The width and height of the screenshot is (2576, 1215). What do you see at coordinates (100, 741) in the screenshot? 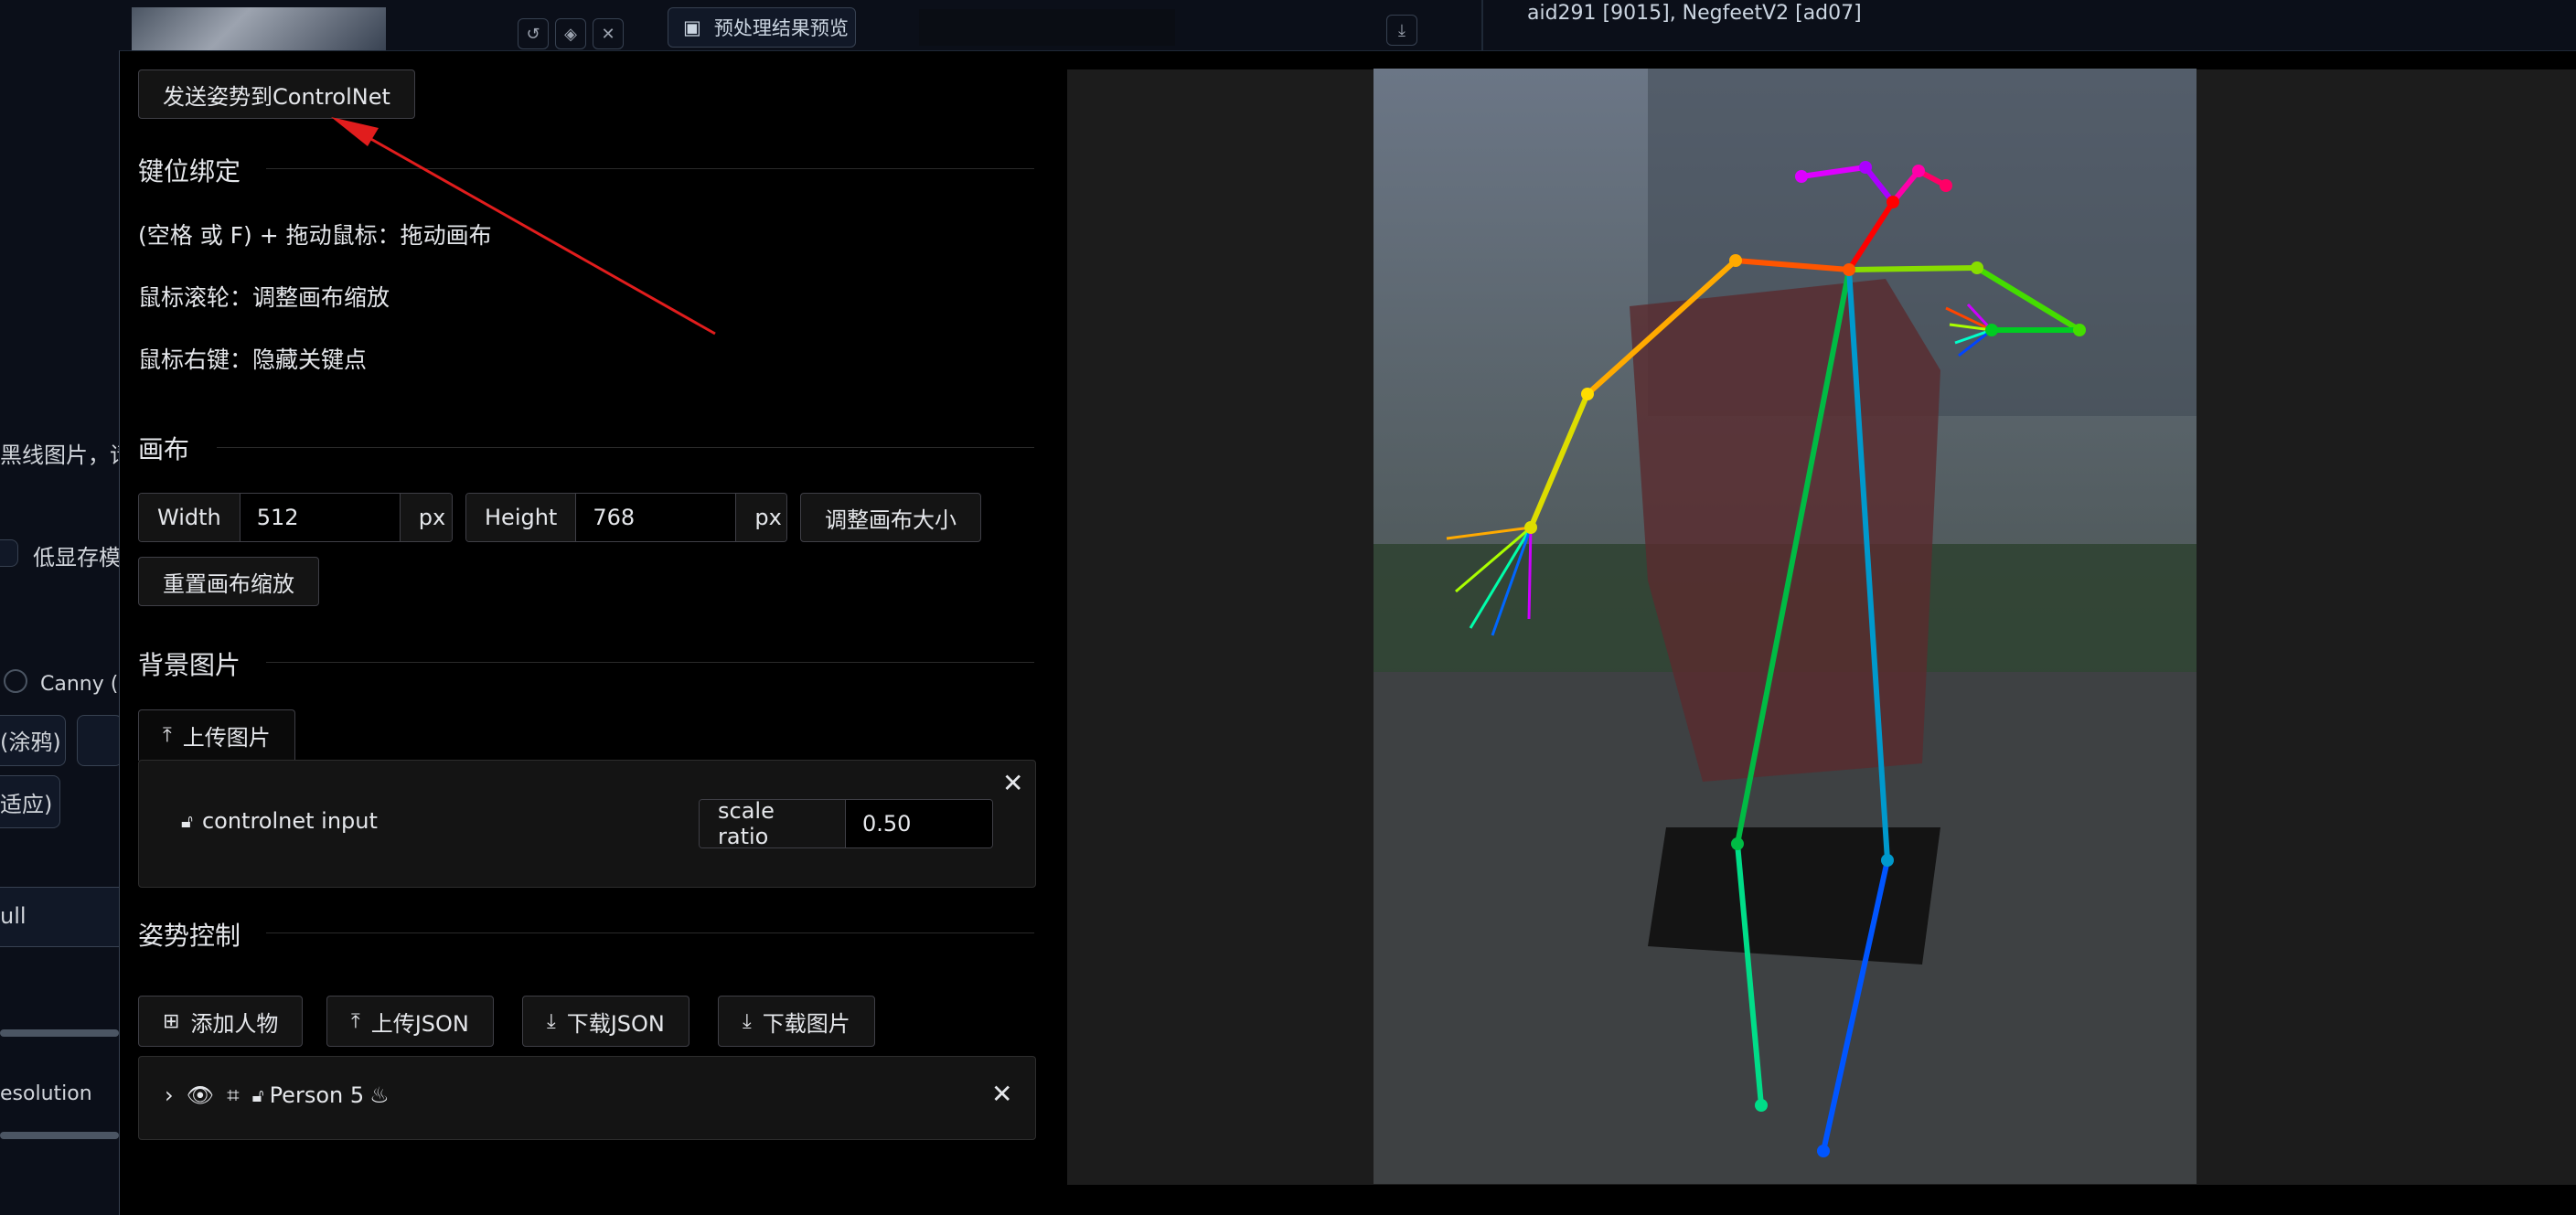
I see `option-chip` at bounding box center [100, 741].